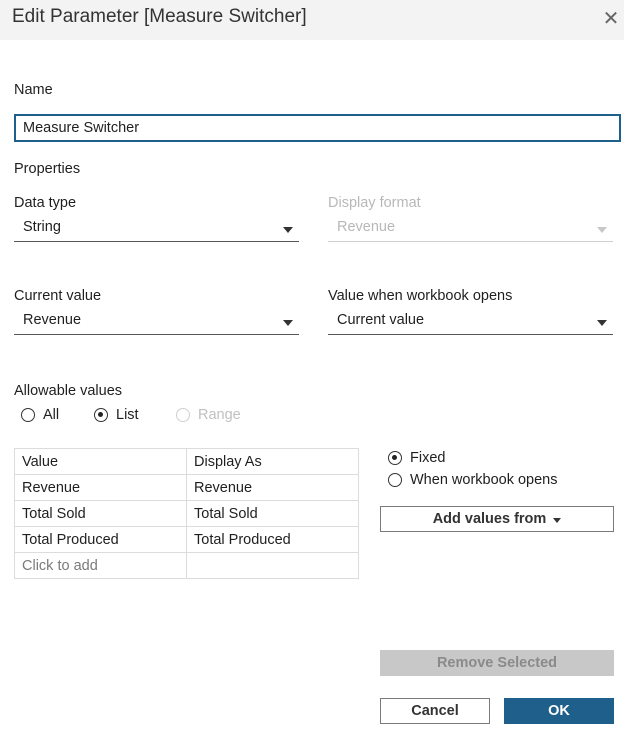 The width and height of the screenshot is (624, 736). Describe the element at coordinates (33, 90) in the screenshot. I see `name-label: Name` at that location.